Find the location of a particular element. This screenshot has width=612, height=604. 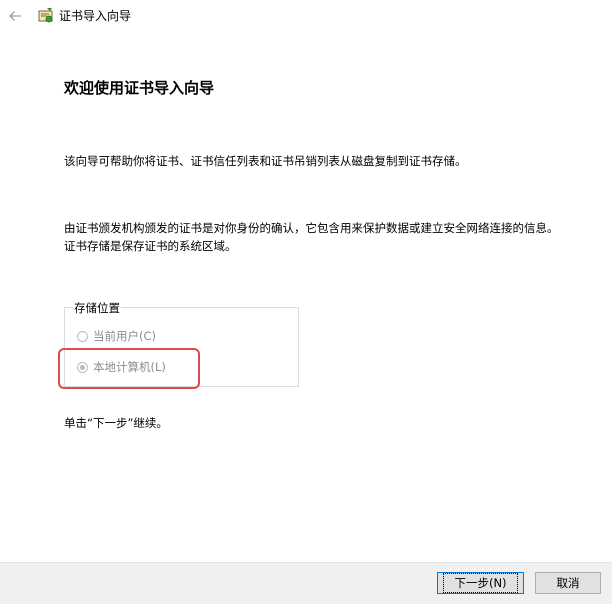

continue-instruction: 单击“下一步”继续。 is located at coordinates (116, 423).